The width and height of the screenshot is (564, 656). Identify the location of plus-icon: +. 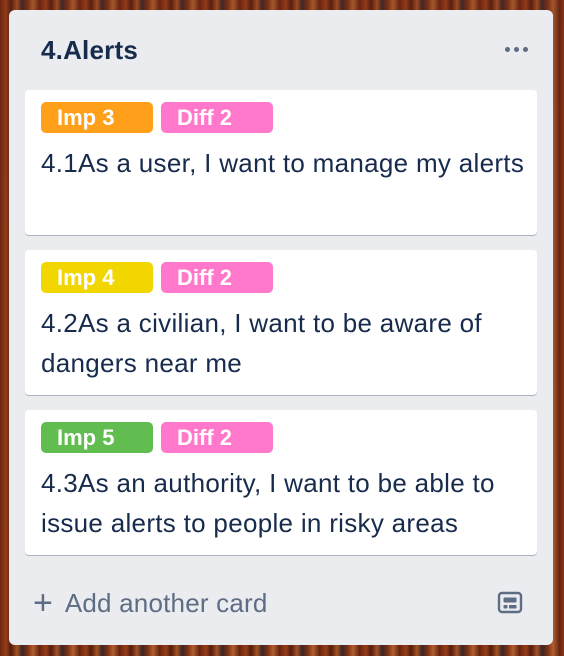
(43, 603).